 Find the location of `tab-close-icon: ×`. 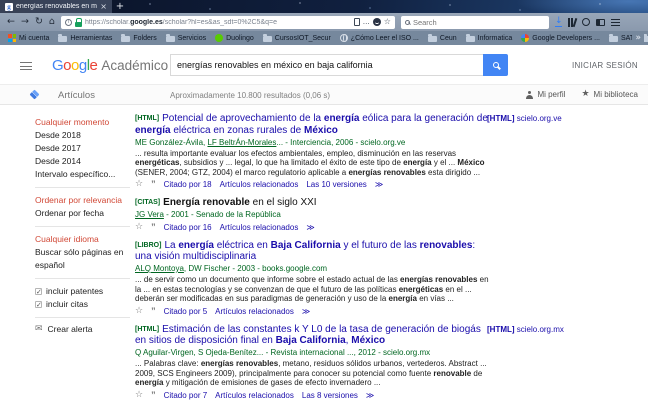

tab-close-icon: × is located at coordinates (103, 6).